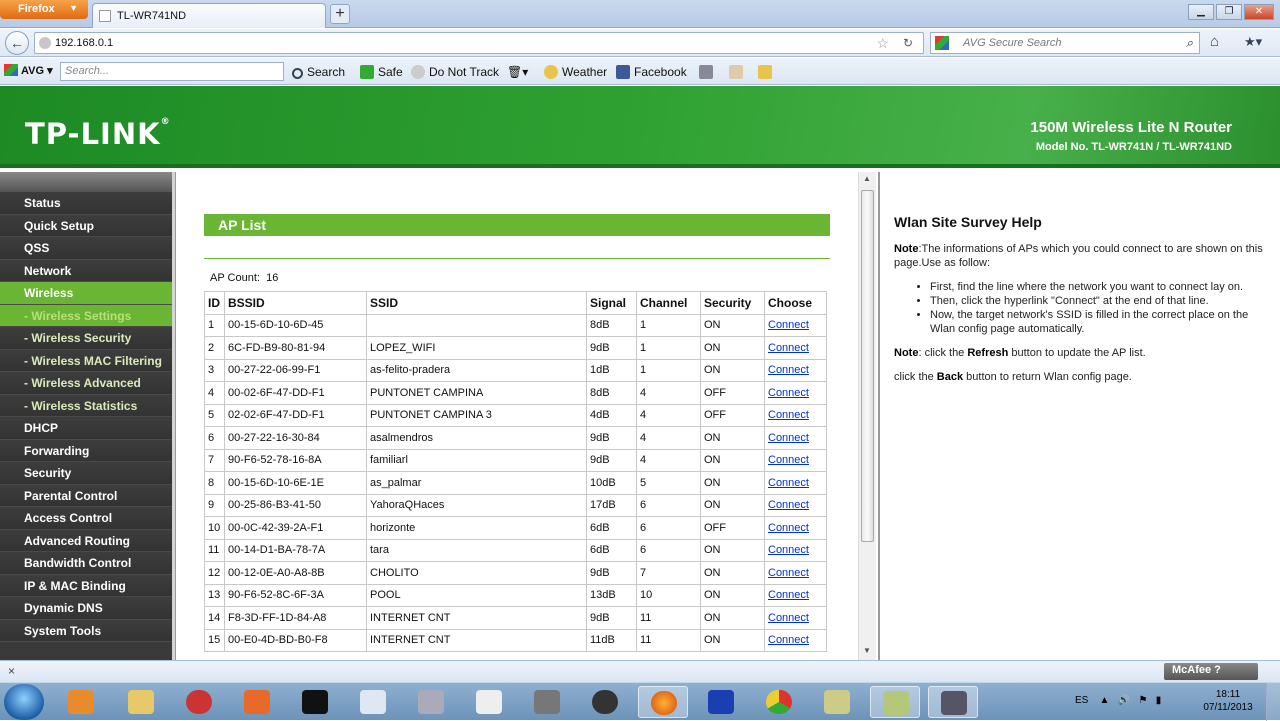 The image size is (1280, 721). Describe the element at coordinates (867, 650) in the screenshot. I see `scroll-down-icon: ▼` at that location.